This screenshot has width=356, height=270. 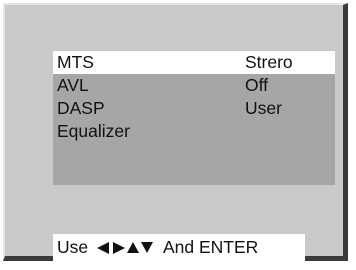 I want to click on menu-item-dasp: DASP User, so click(x=194, y=108).